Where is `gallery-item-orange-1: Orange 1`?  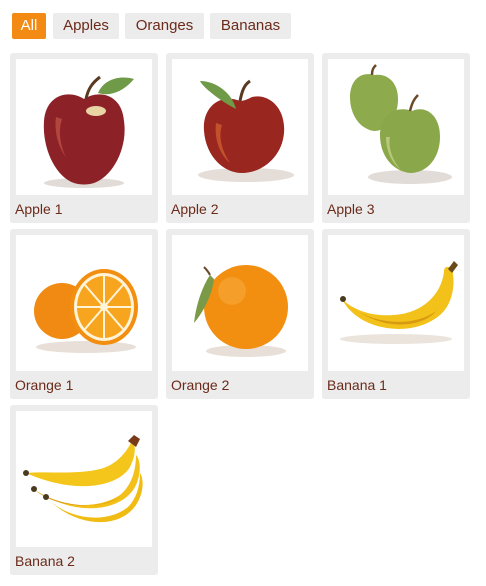
gallery-item-orange-1: Orange 1 is located at coordinates (84, 314).